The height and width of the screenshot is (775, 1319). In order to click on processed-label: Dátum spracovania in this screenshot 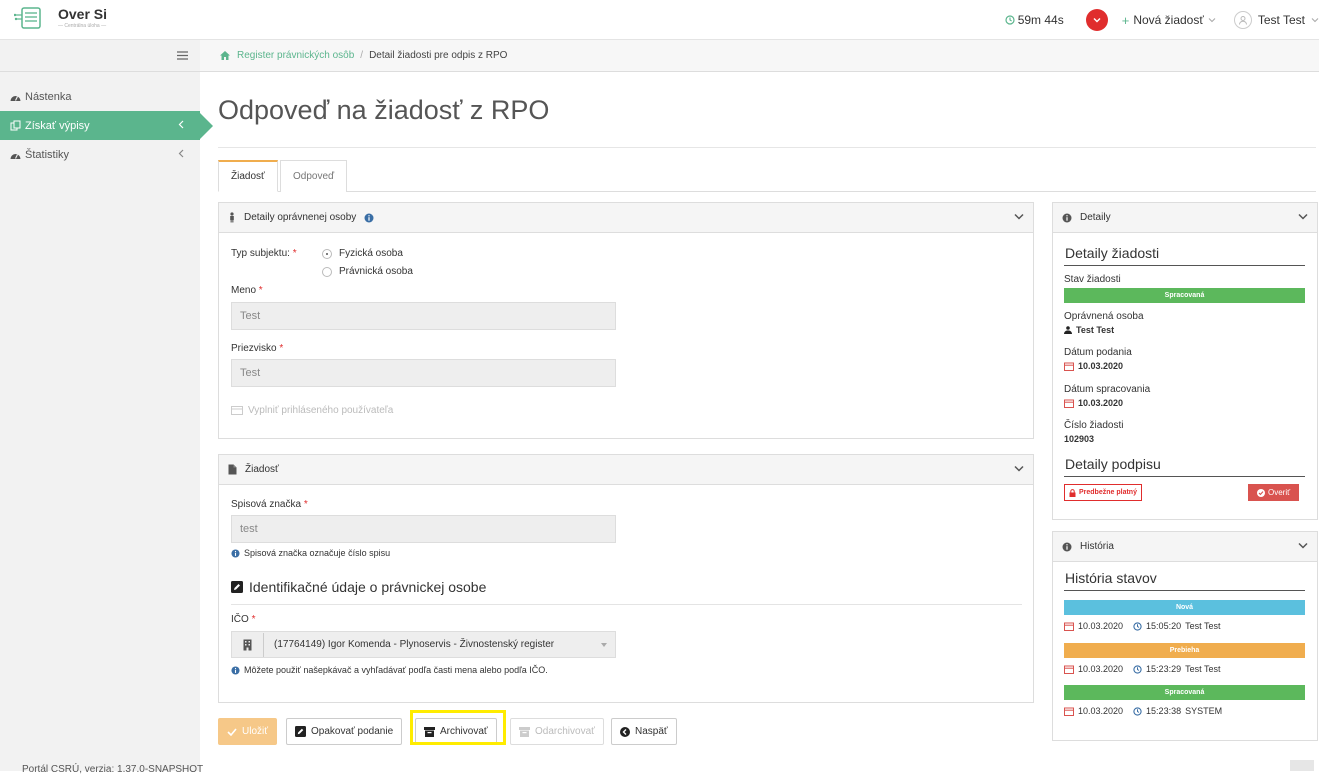, I will do `click(1107, 389)`.